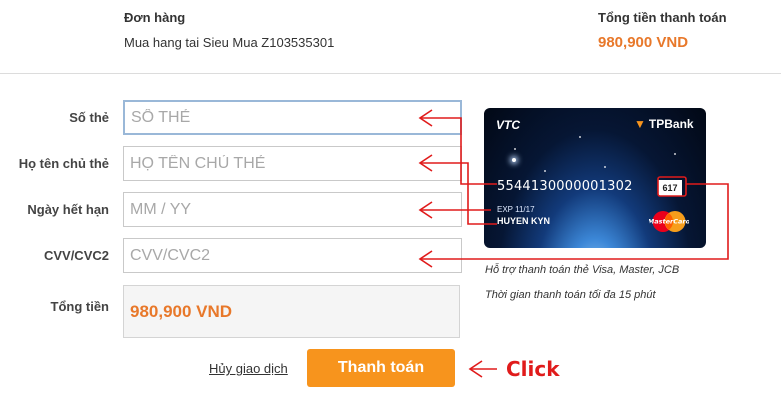 The image size is (781, 408). I want to click on vtc-logo: VTC, so click(508, 125).